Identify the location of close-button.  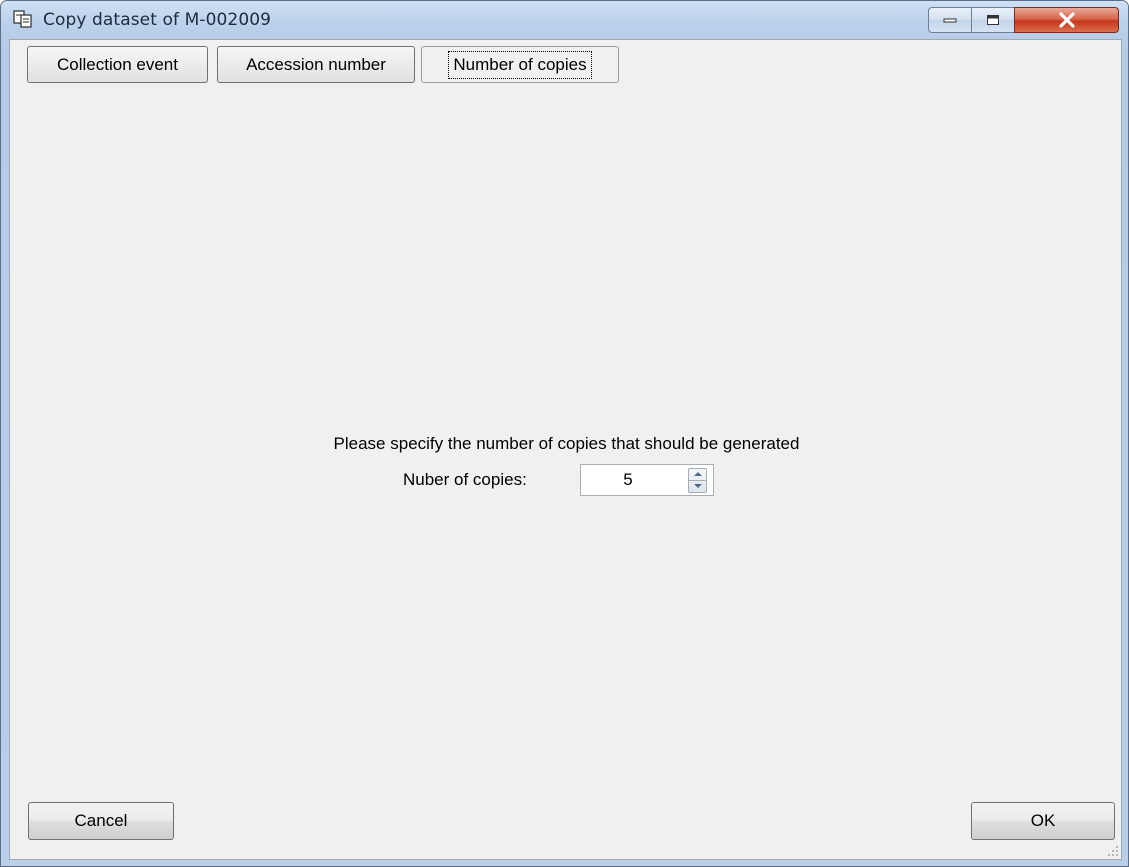
(1066, 20).